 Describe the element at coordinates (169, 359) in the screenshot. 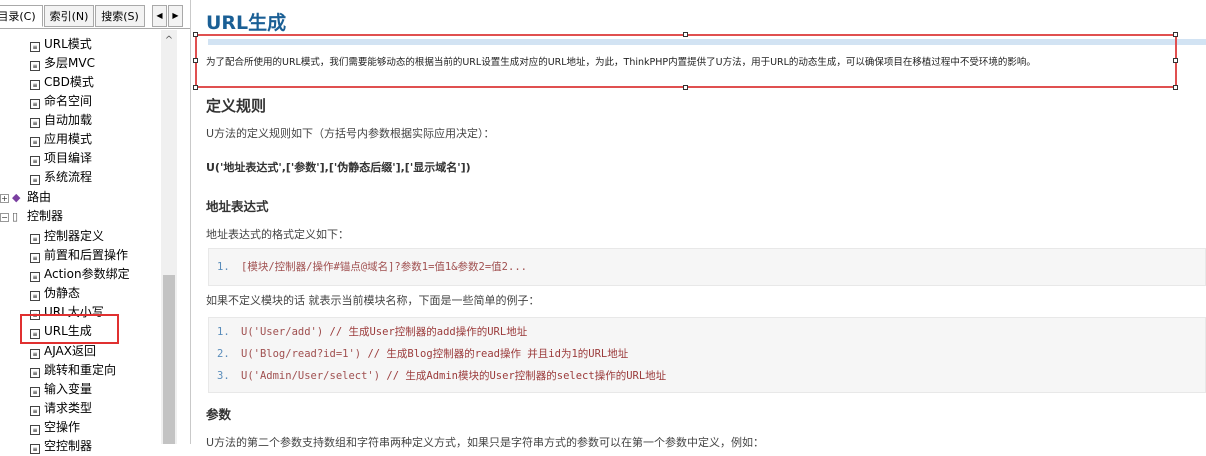

I see `scrollbar-thumb` at that location.